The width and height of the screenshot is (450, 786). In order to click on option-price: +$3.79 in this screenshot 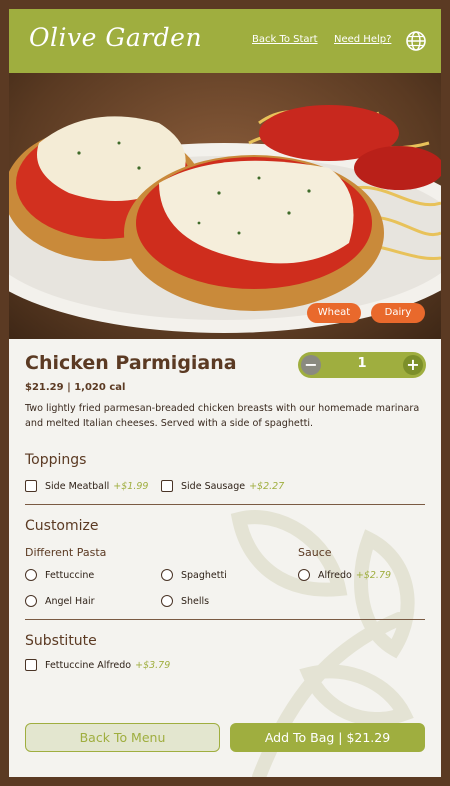, I will do `click(153, 665)`.